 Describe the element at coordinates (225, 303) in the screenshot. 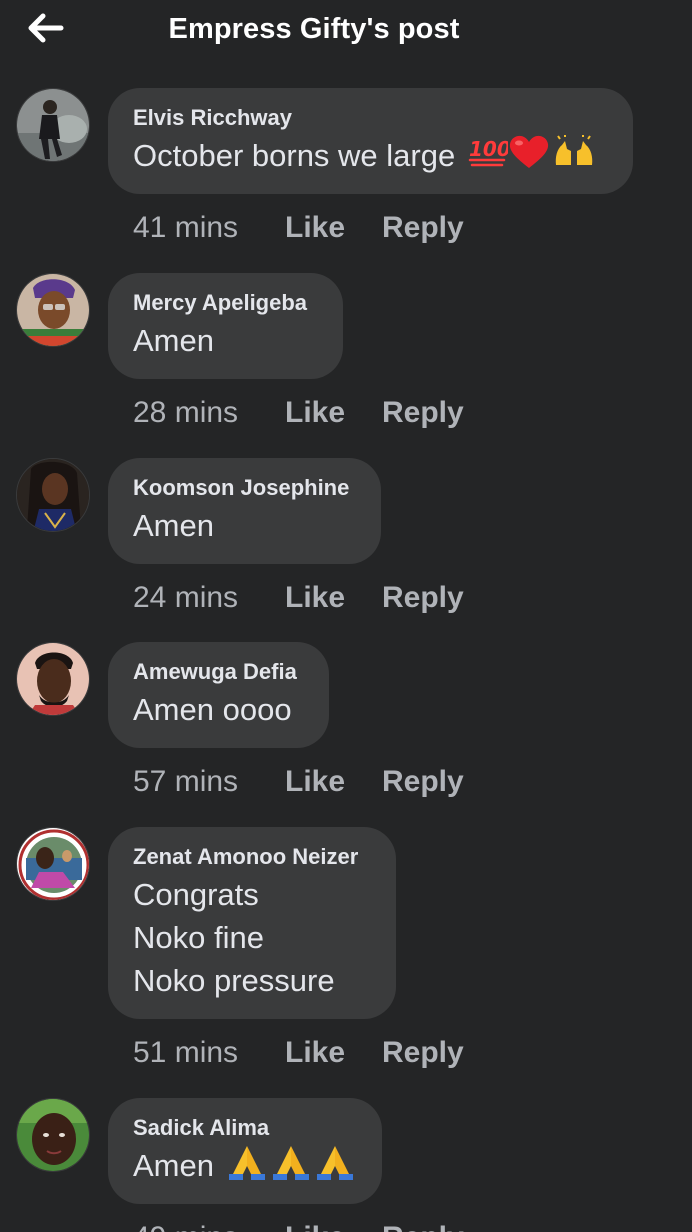

I see `comment-author: Mercy Apeligeba` at that location.